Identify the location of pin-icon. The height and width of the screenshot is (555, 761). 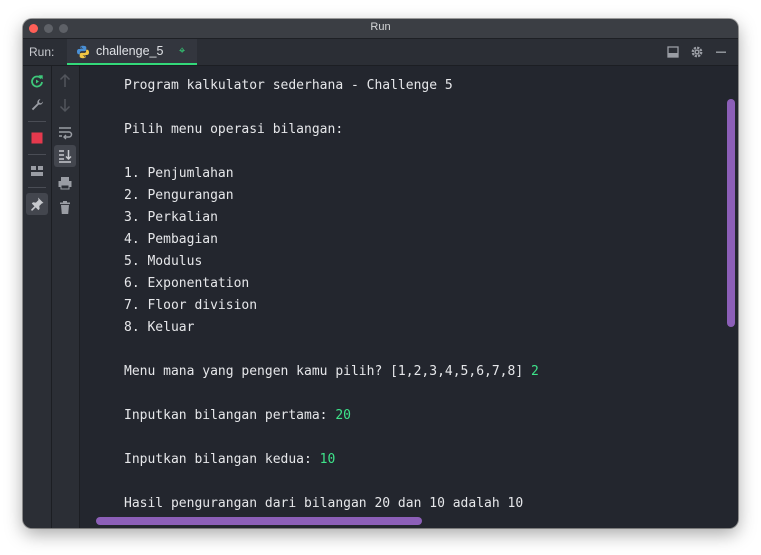
(37, 204).